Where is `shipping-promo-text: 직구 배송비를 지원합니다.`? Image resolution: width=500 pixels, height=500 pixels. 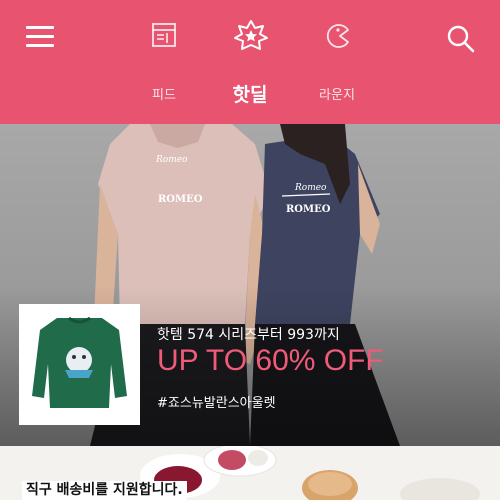
shipping-promo-text: 직구 배송비를 지원합니다. is located at coordinates (104, 490).